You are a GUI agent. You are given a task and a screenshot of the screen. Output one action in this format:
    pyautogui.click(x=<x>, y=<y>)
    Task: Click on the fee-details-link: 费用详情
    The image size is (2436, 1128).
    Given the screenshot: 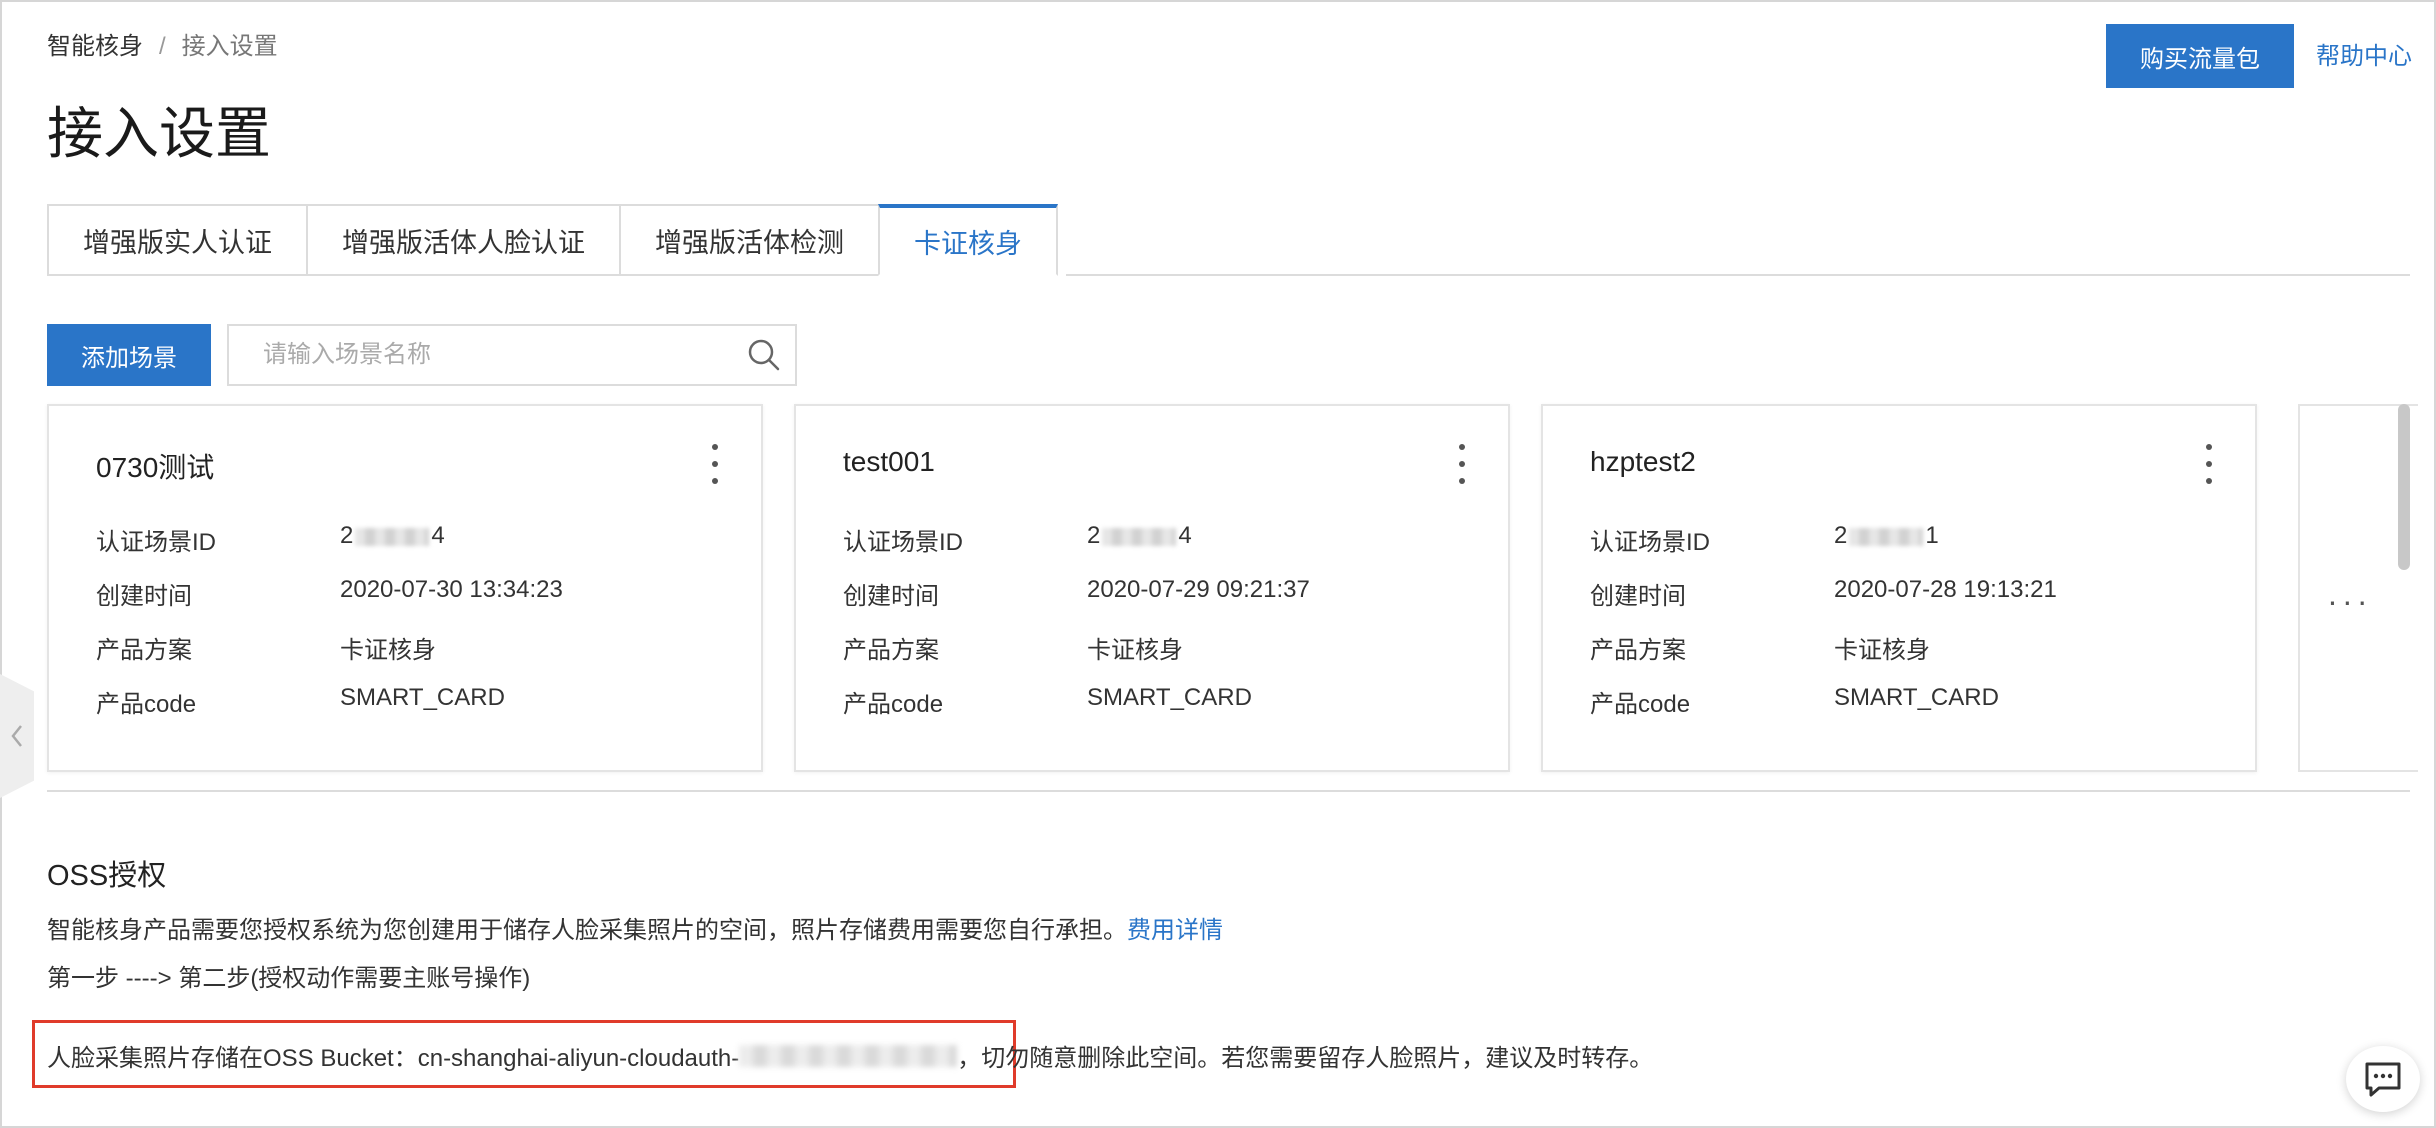 What is the action you would take?
    pyautogui.click(x=1175, y=930)
    